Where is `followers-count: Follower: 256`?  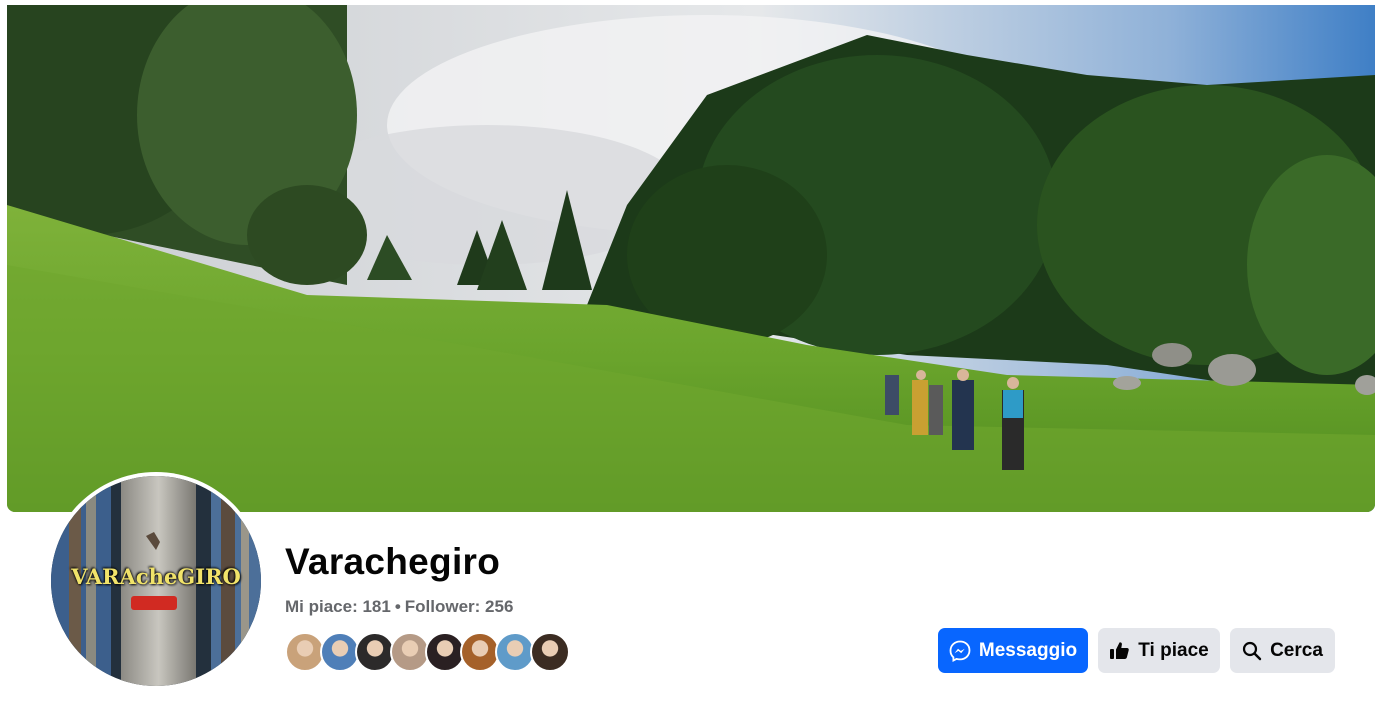 followers-count: Follower: 256 is located at coordinates (459, 606).